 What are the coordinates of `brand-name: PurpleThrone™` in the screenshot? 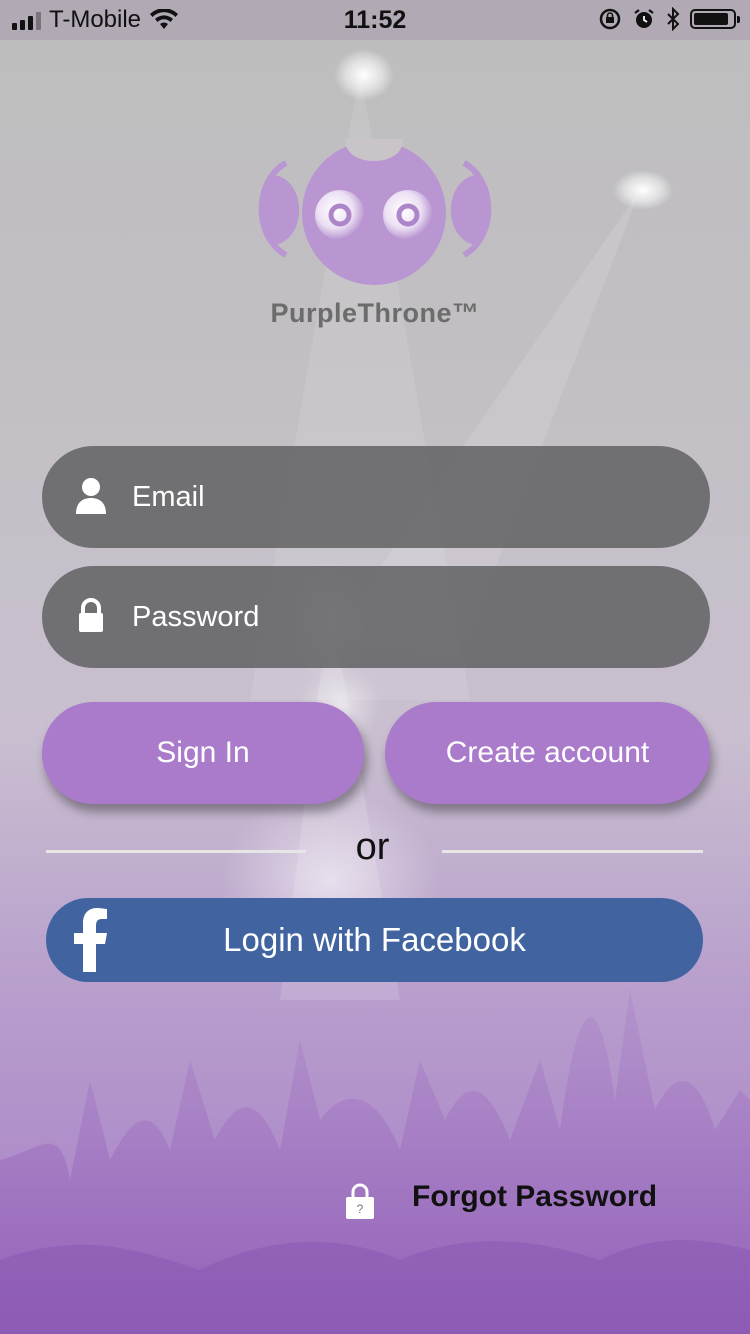 It's located at (375, 313).